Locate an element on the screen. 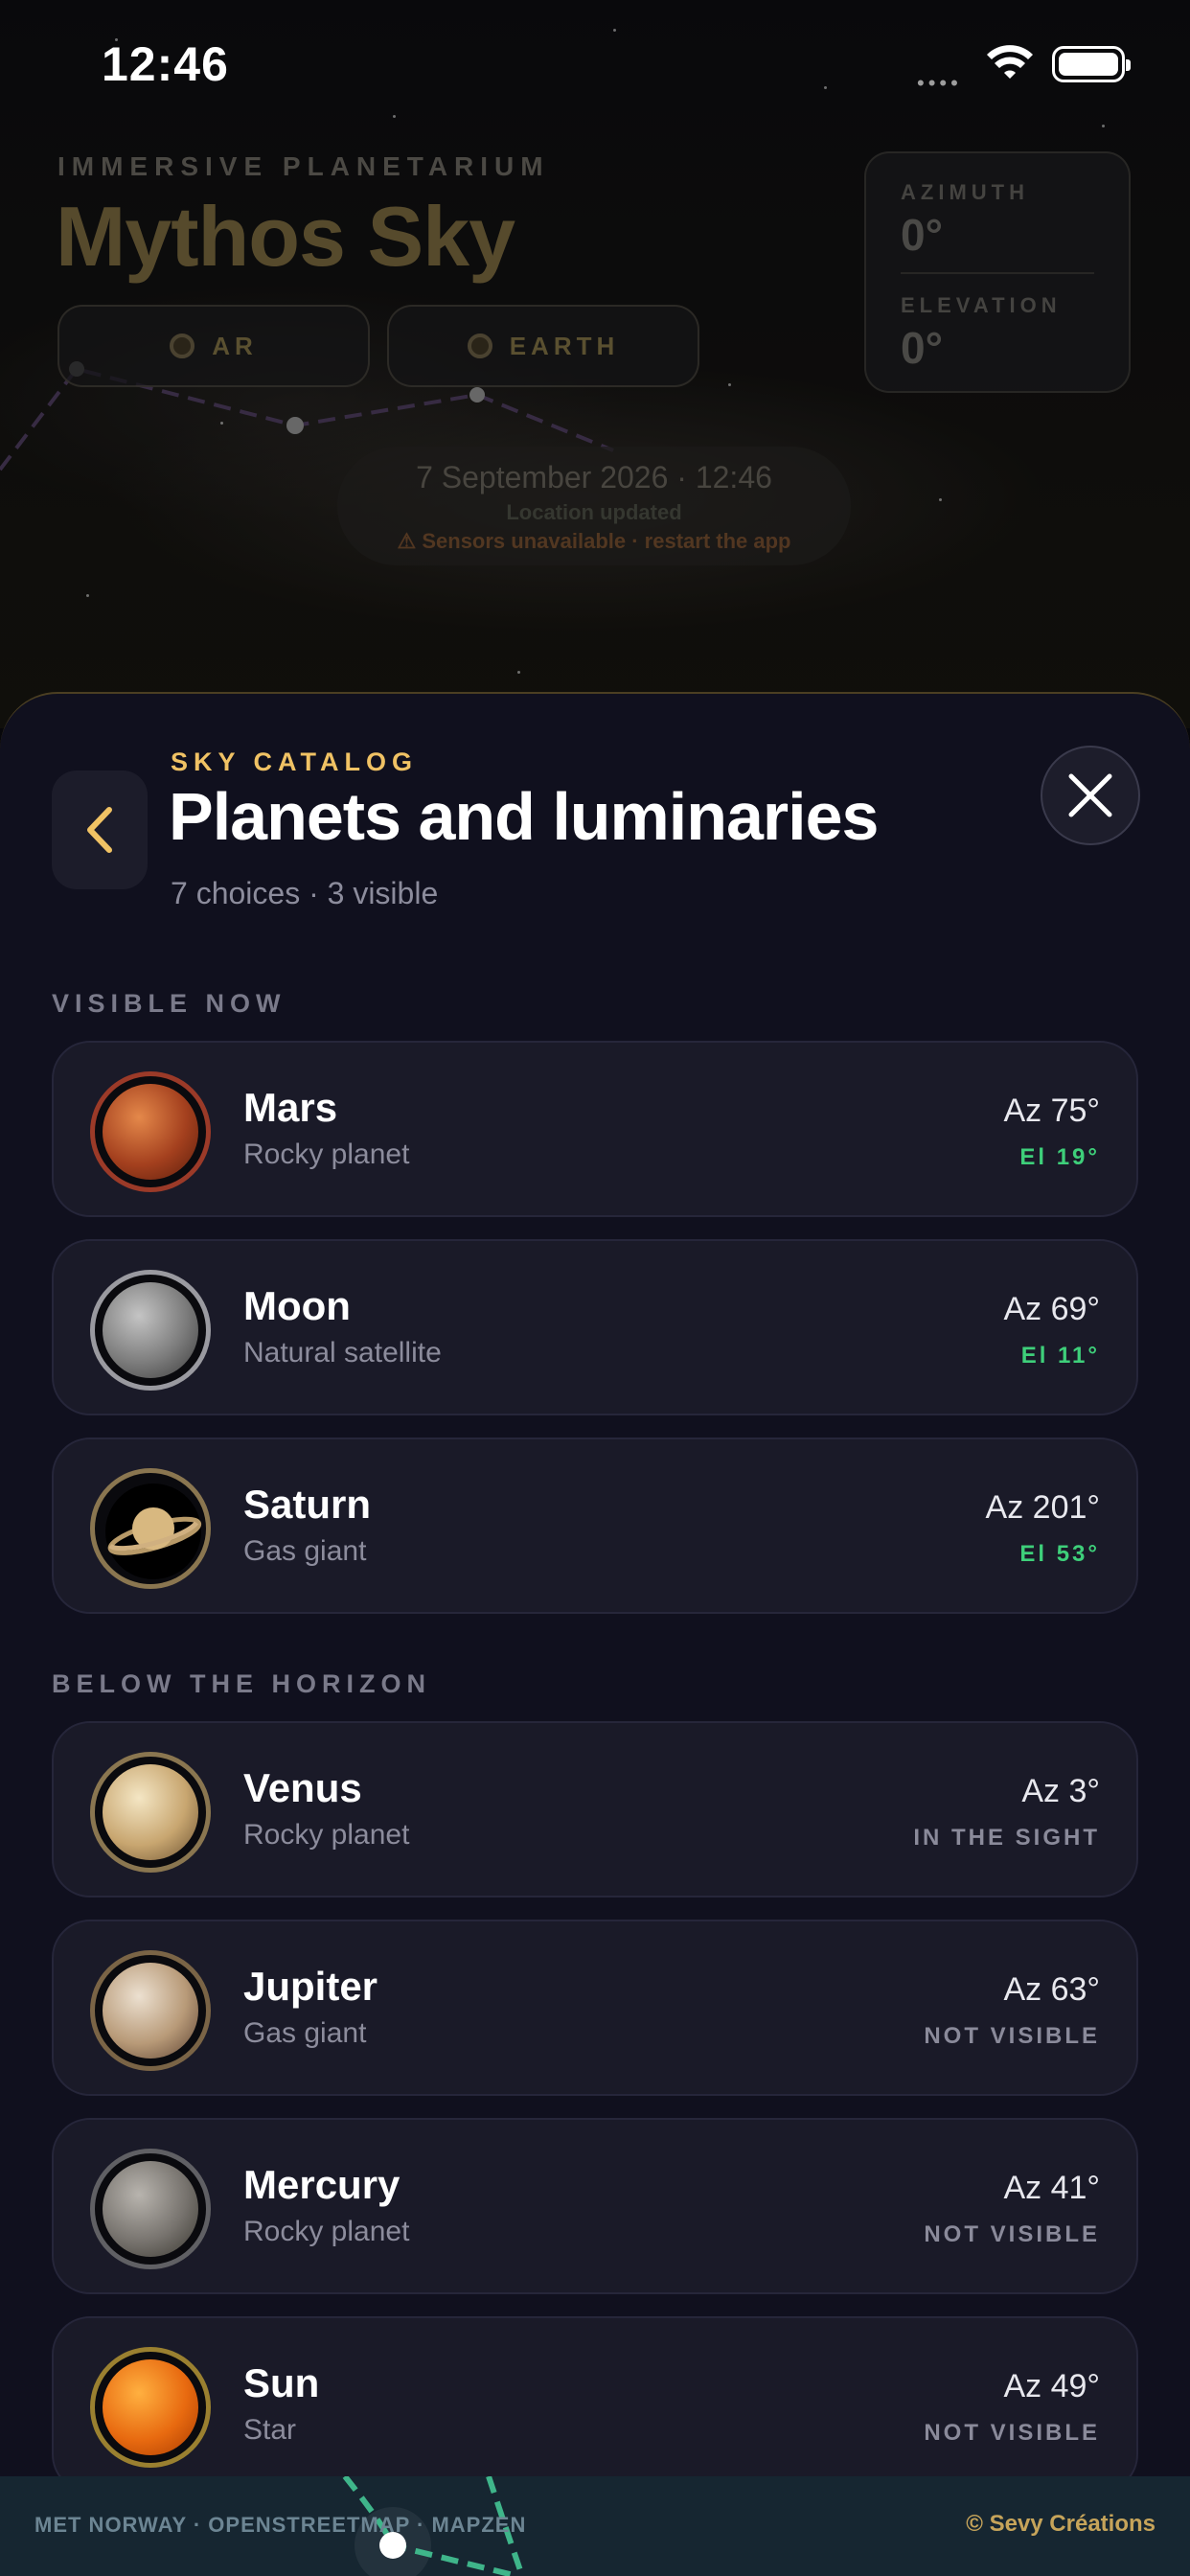 This screenshot has width=1190, height=2576. saturn-icon is located at coordinates (151, 1529).